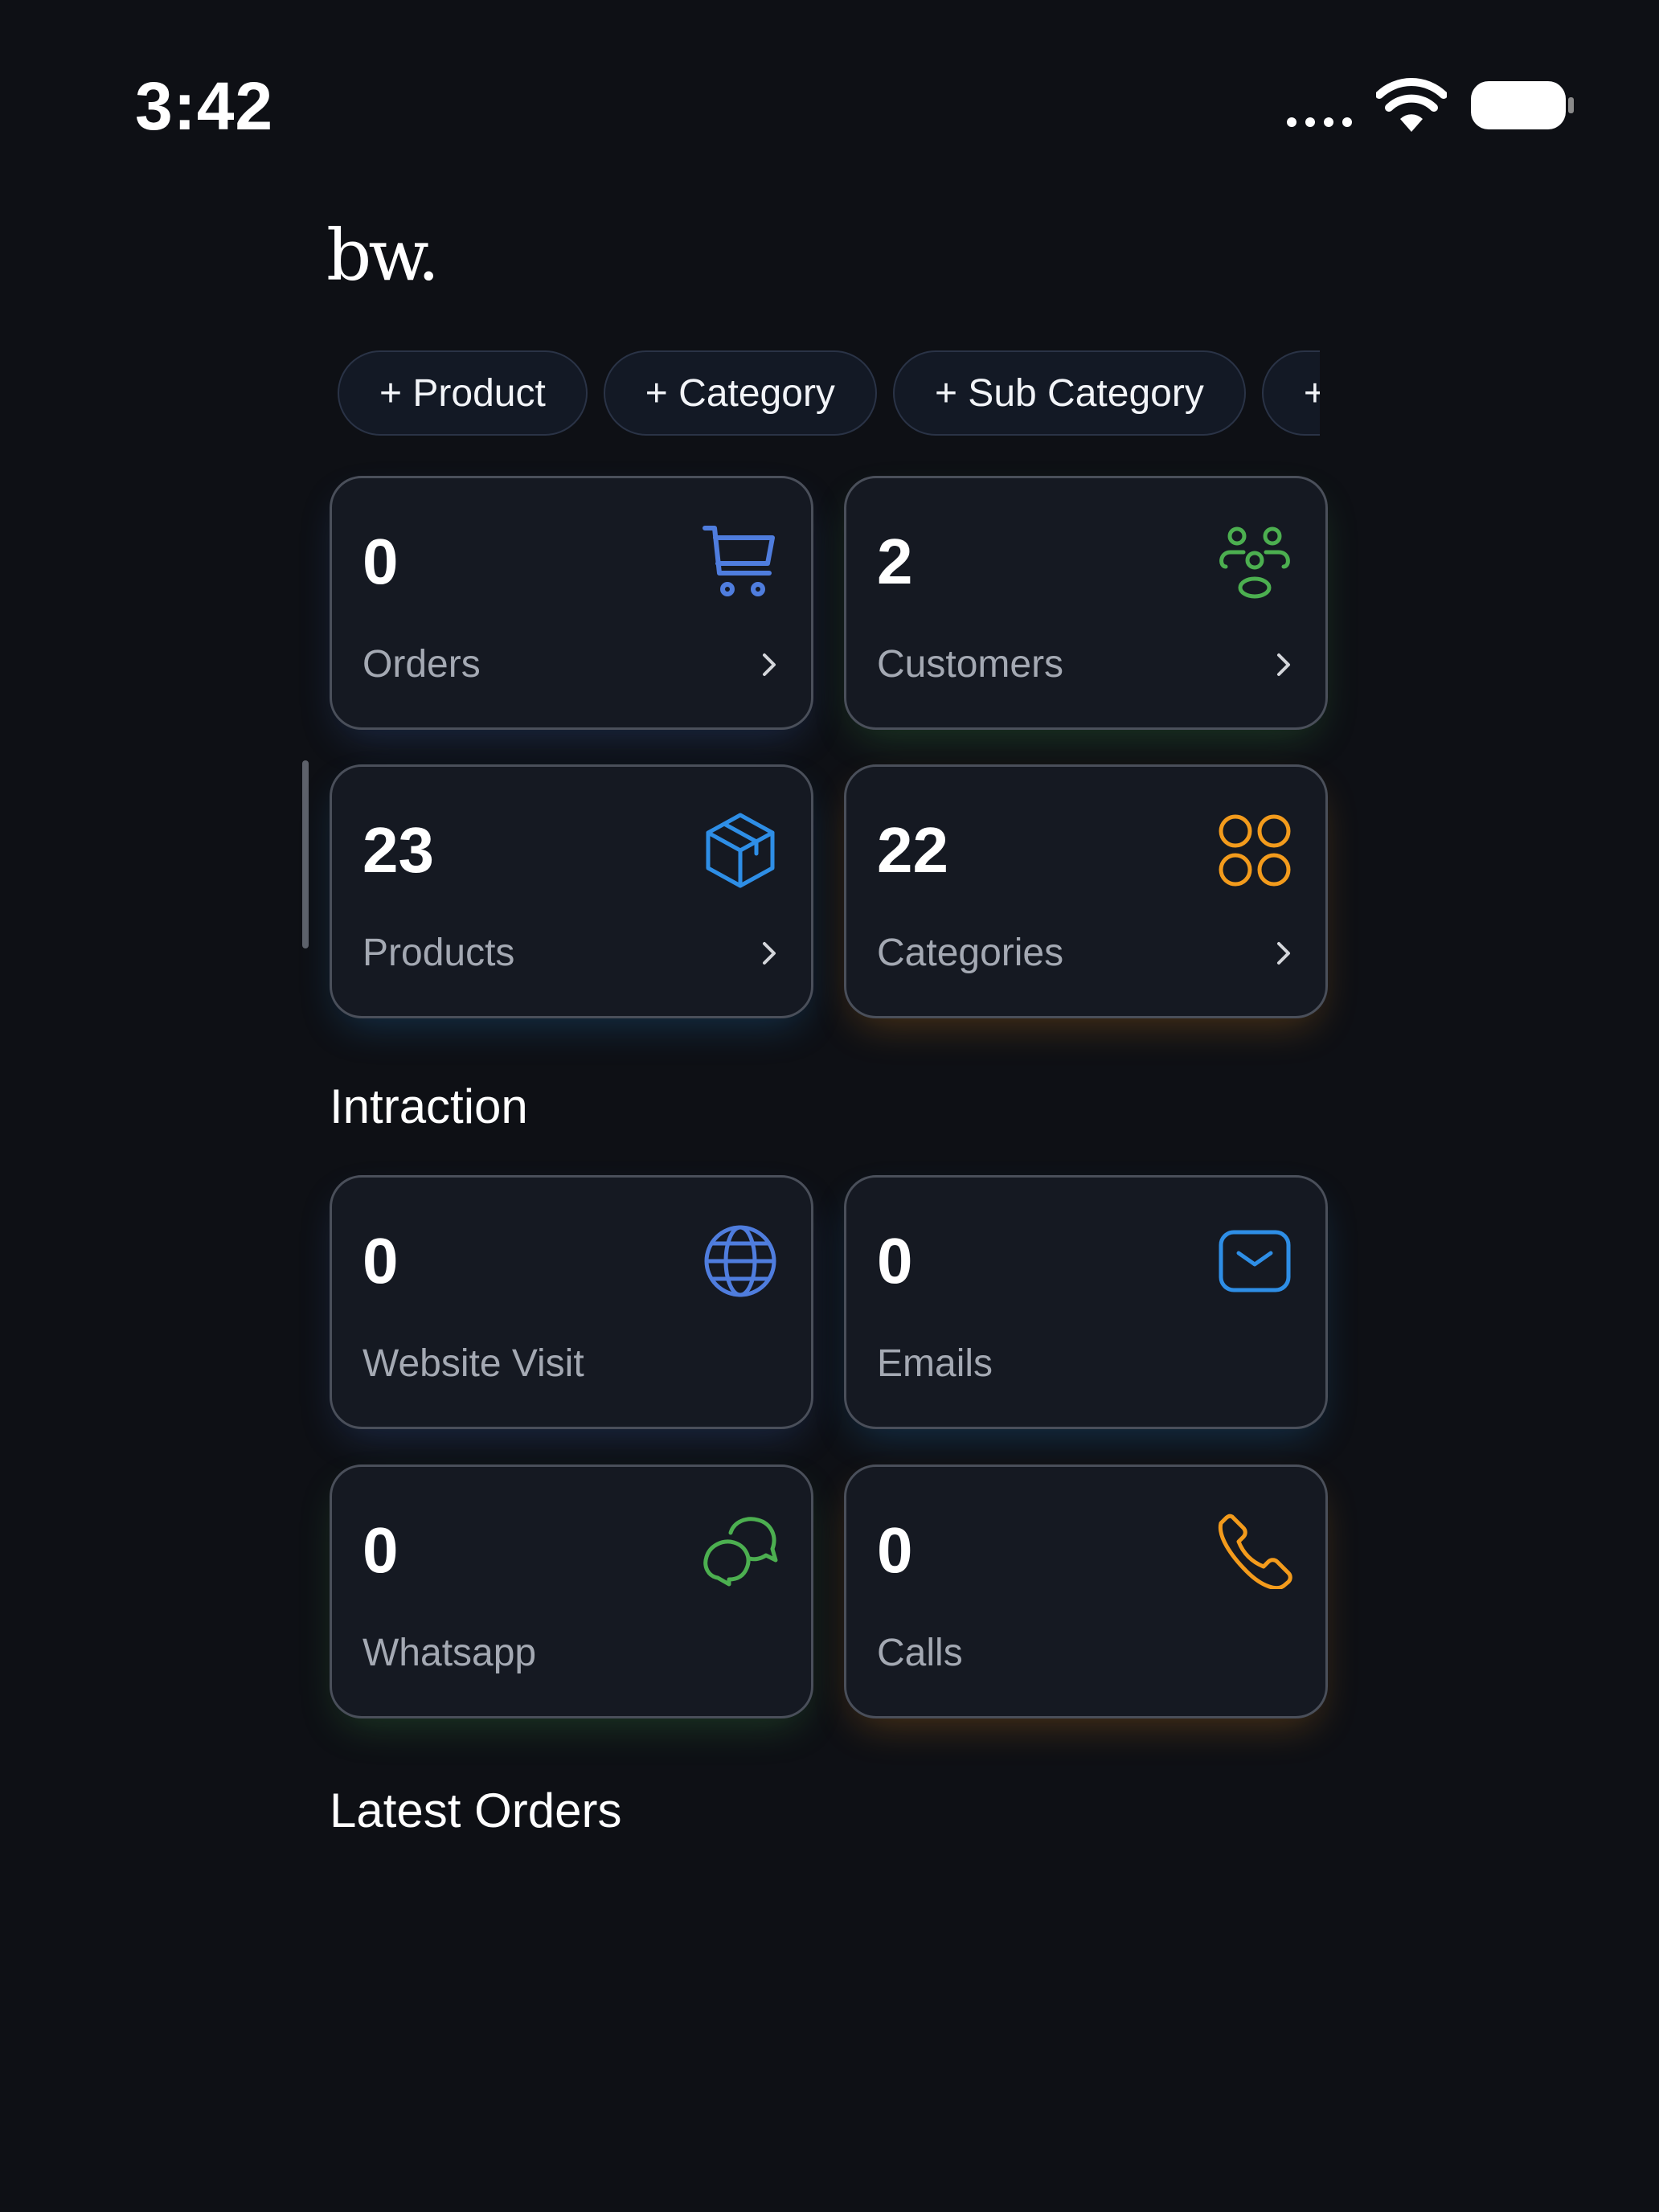 This screenshot has width=1659, height=2212. What do you see at coordinates (1411, 105) in the screenshot?
I see `wifi-icon` at bounding box center [1411, 105].